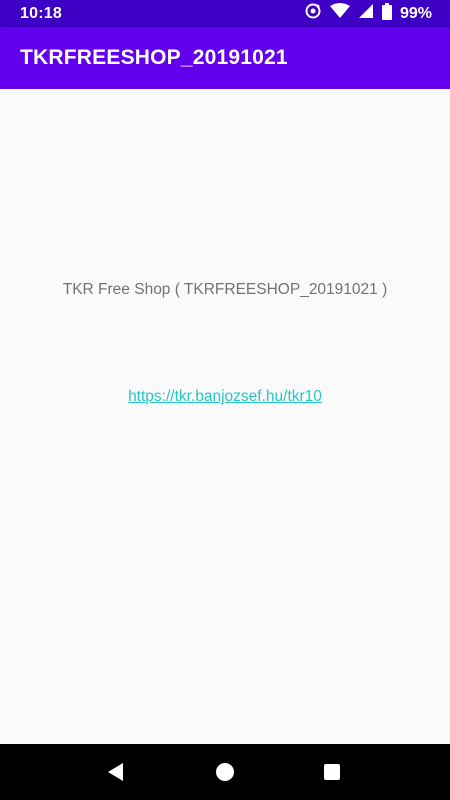 This screenshot has height=800, width=450. I want to click on shop-link-container: https://tkr.banjozsef.hu/tkr10, so click(225, 397).